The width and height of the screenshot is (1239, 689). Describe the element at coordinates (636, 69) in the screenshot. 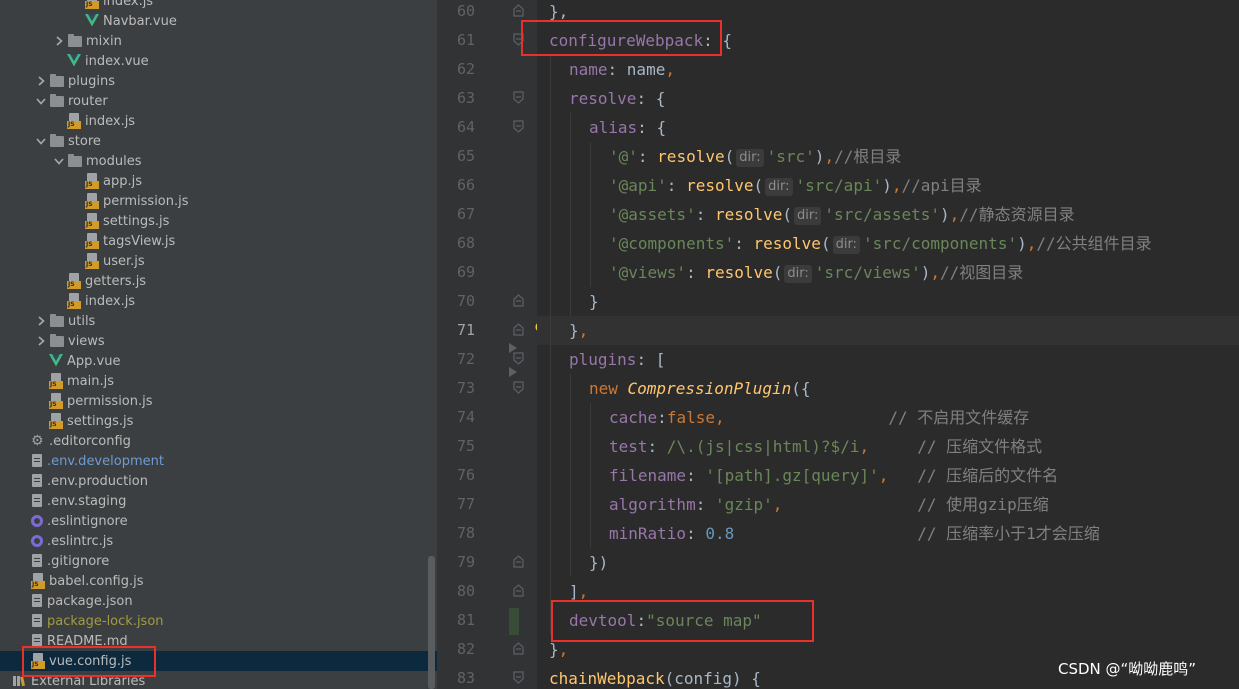

I see `code-token: : name` at that location.